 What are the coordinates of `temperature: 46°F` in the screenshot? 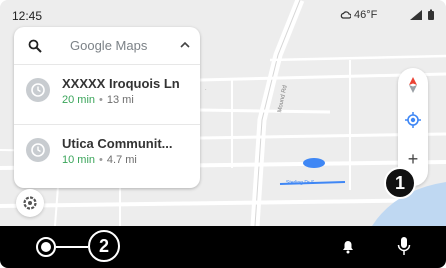 It's located at (366, 15).